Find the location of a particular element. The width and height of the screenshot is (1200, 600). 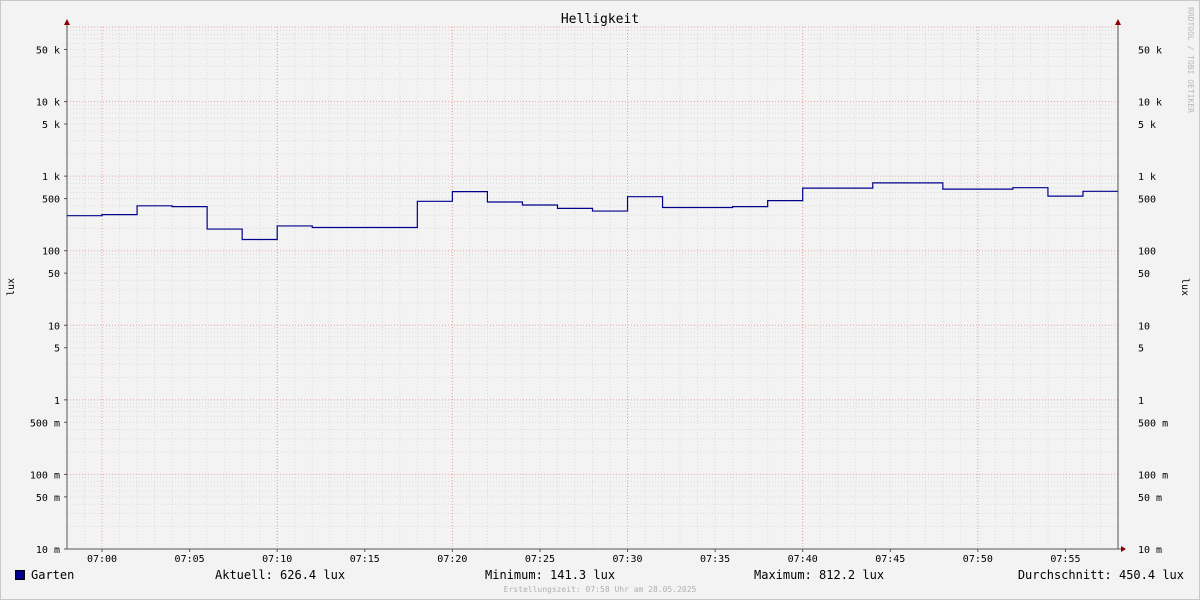

y-tick-label-right: 5 k is located at coordinates (1147, 125).